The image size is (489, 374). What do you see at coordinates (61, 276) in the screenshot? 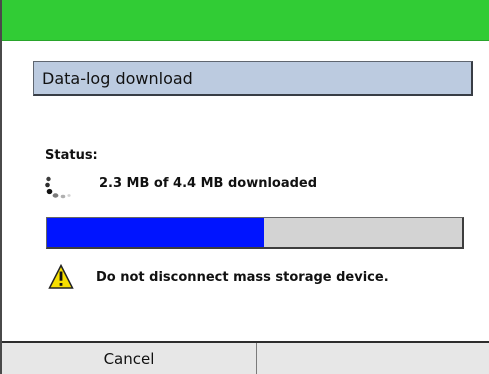
I see `warning-triangle-icon` at bounding box center [61, 276].